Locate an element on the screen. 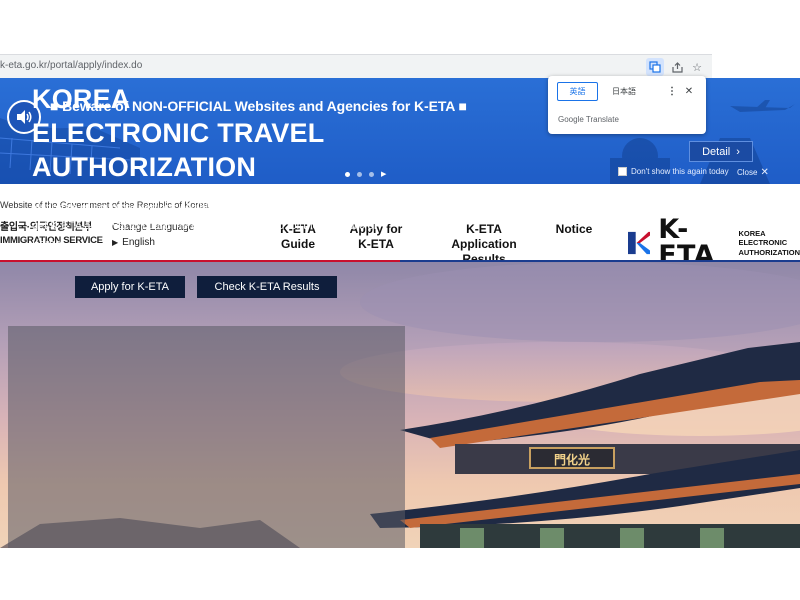  star-icon: ☆ is located at coordinates (697, 67).